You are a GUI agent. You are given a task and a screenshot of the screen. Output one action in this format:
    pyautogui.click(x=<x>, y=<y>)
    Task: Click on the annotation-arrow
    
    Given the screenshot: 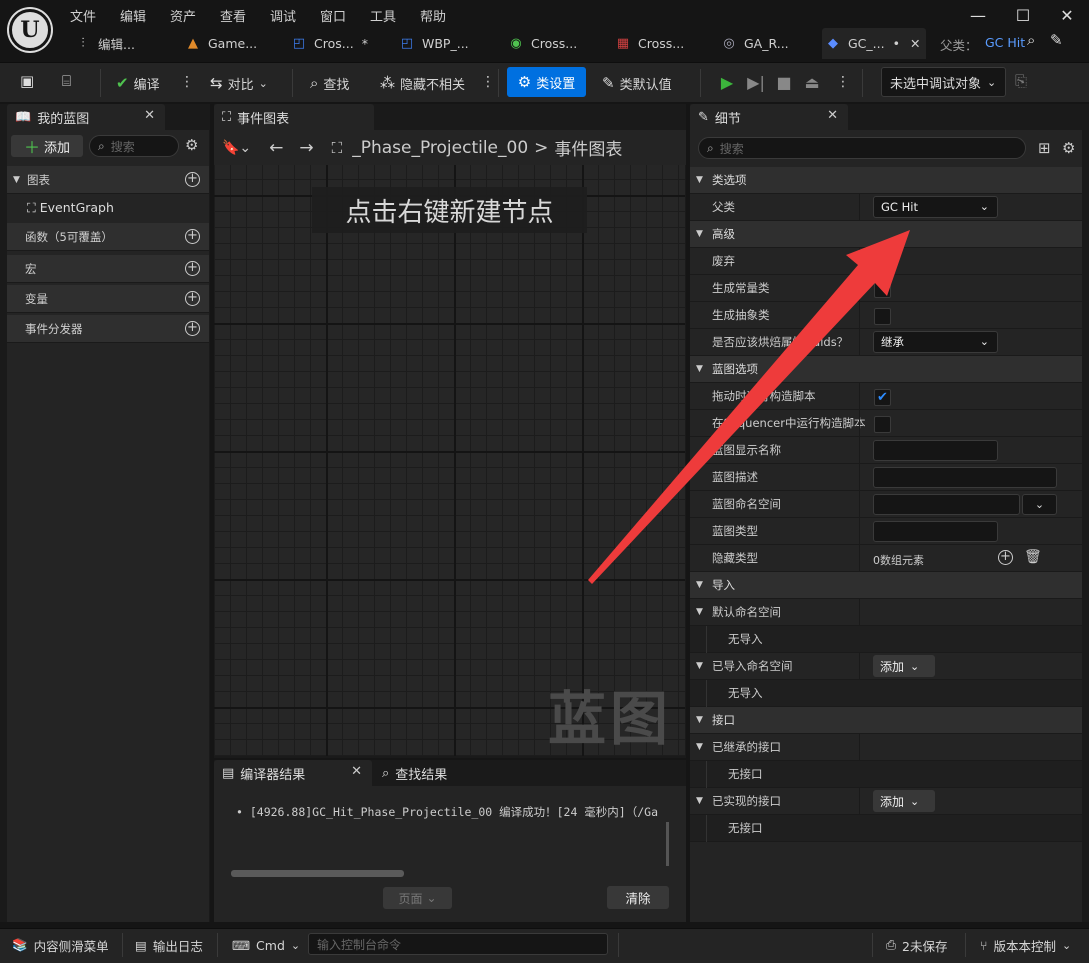 What is the action you would take?
    pyautogui.click(x=749, y=407)
    